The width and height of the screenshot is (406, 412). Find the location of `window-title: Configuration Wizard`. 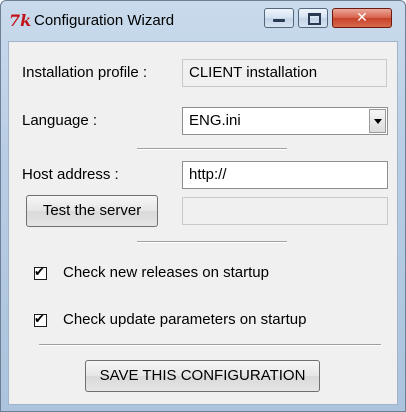

window-title: Configuration Wizard is located at coordinates (104, 20).